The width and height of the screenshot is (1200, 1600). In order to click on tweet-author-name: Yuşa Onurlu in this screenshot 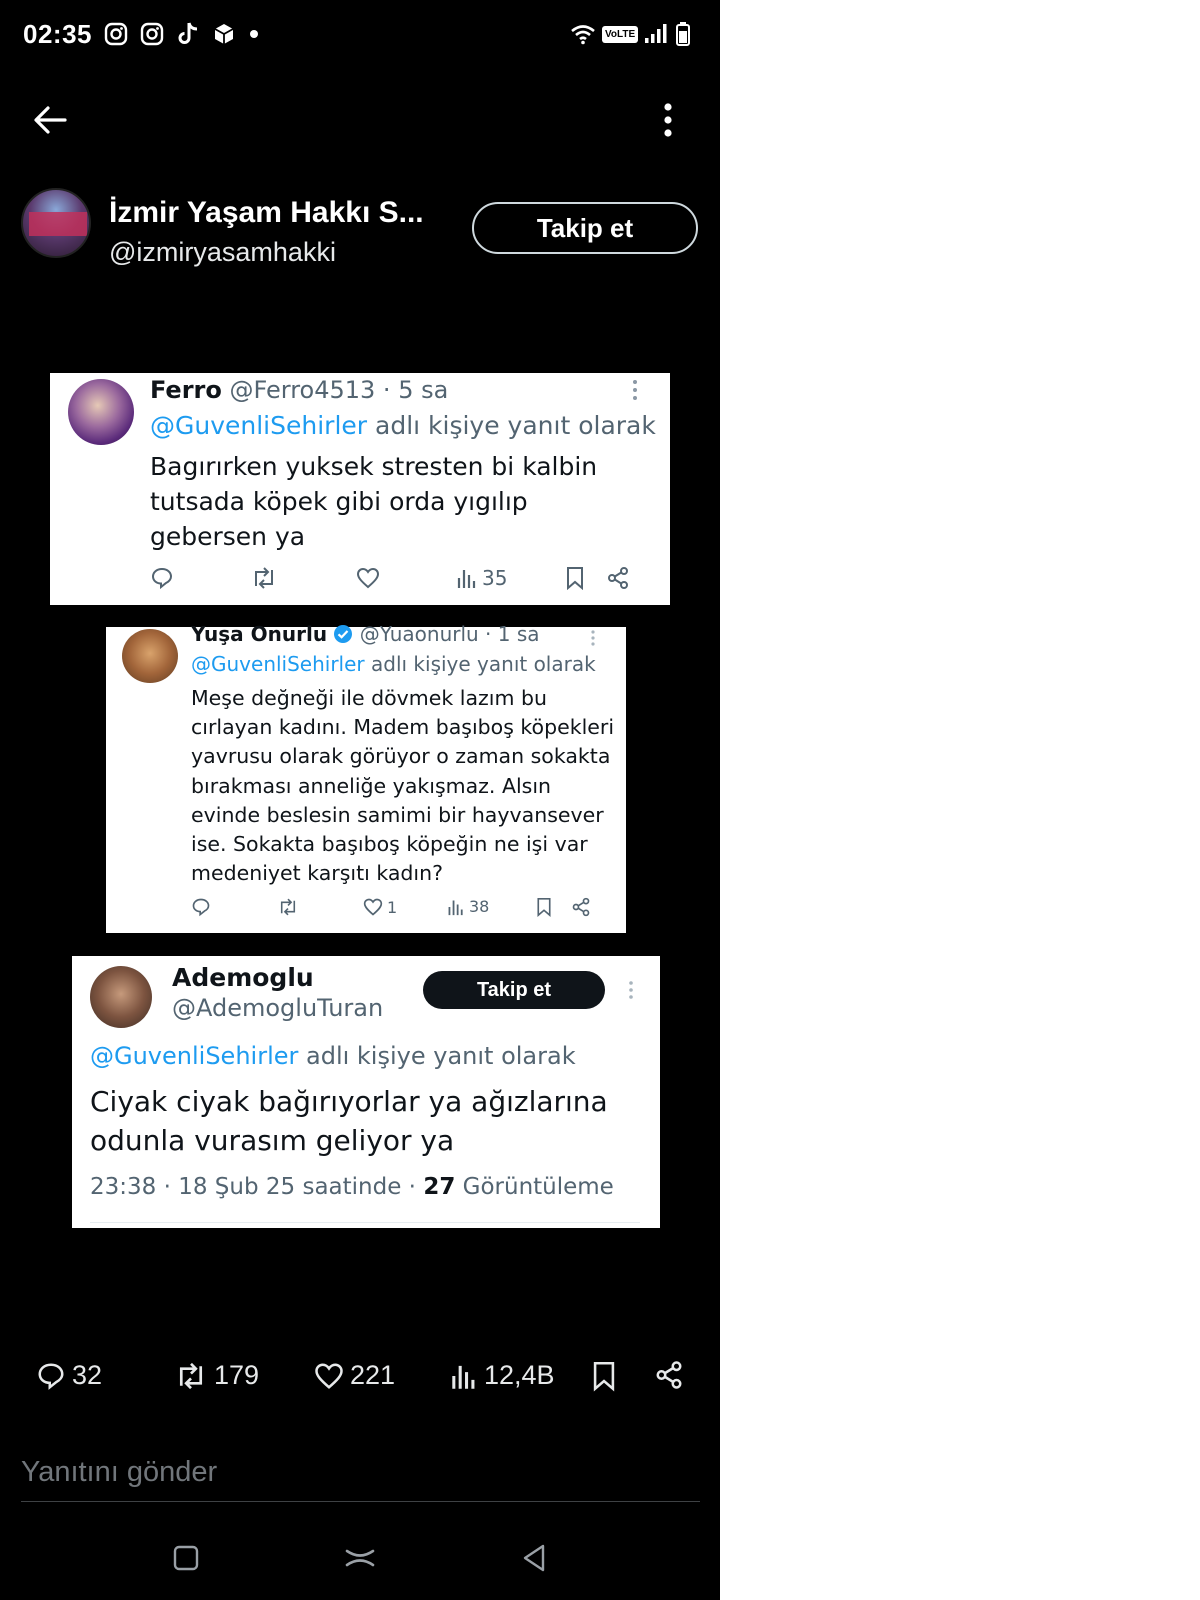, I will do `click(259, 634)`.